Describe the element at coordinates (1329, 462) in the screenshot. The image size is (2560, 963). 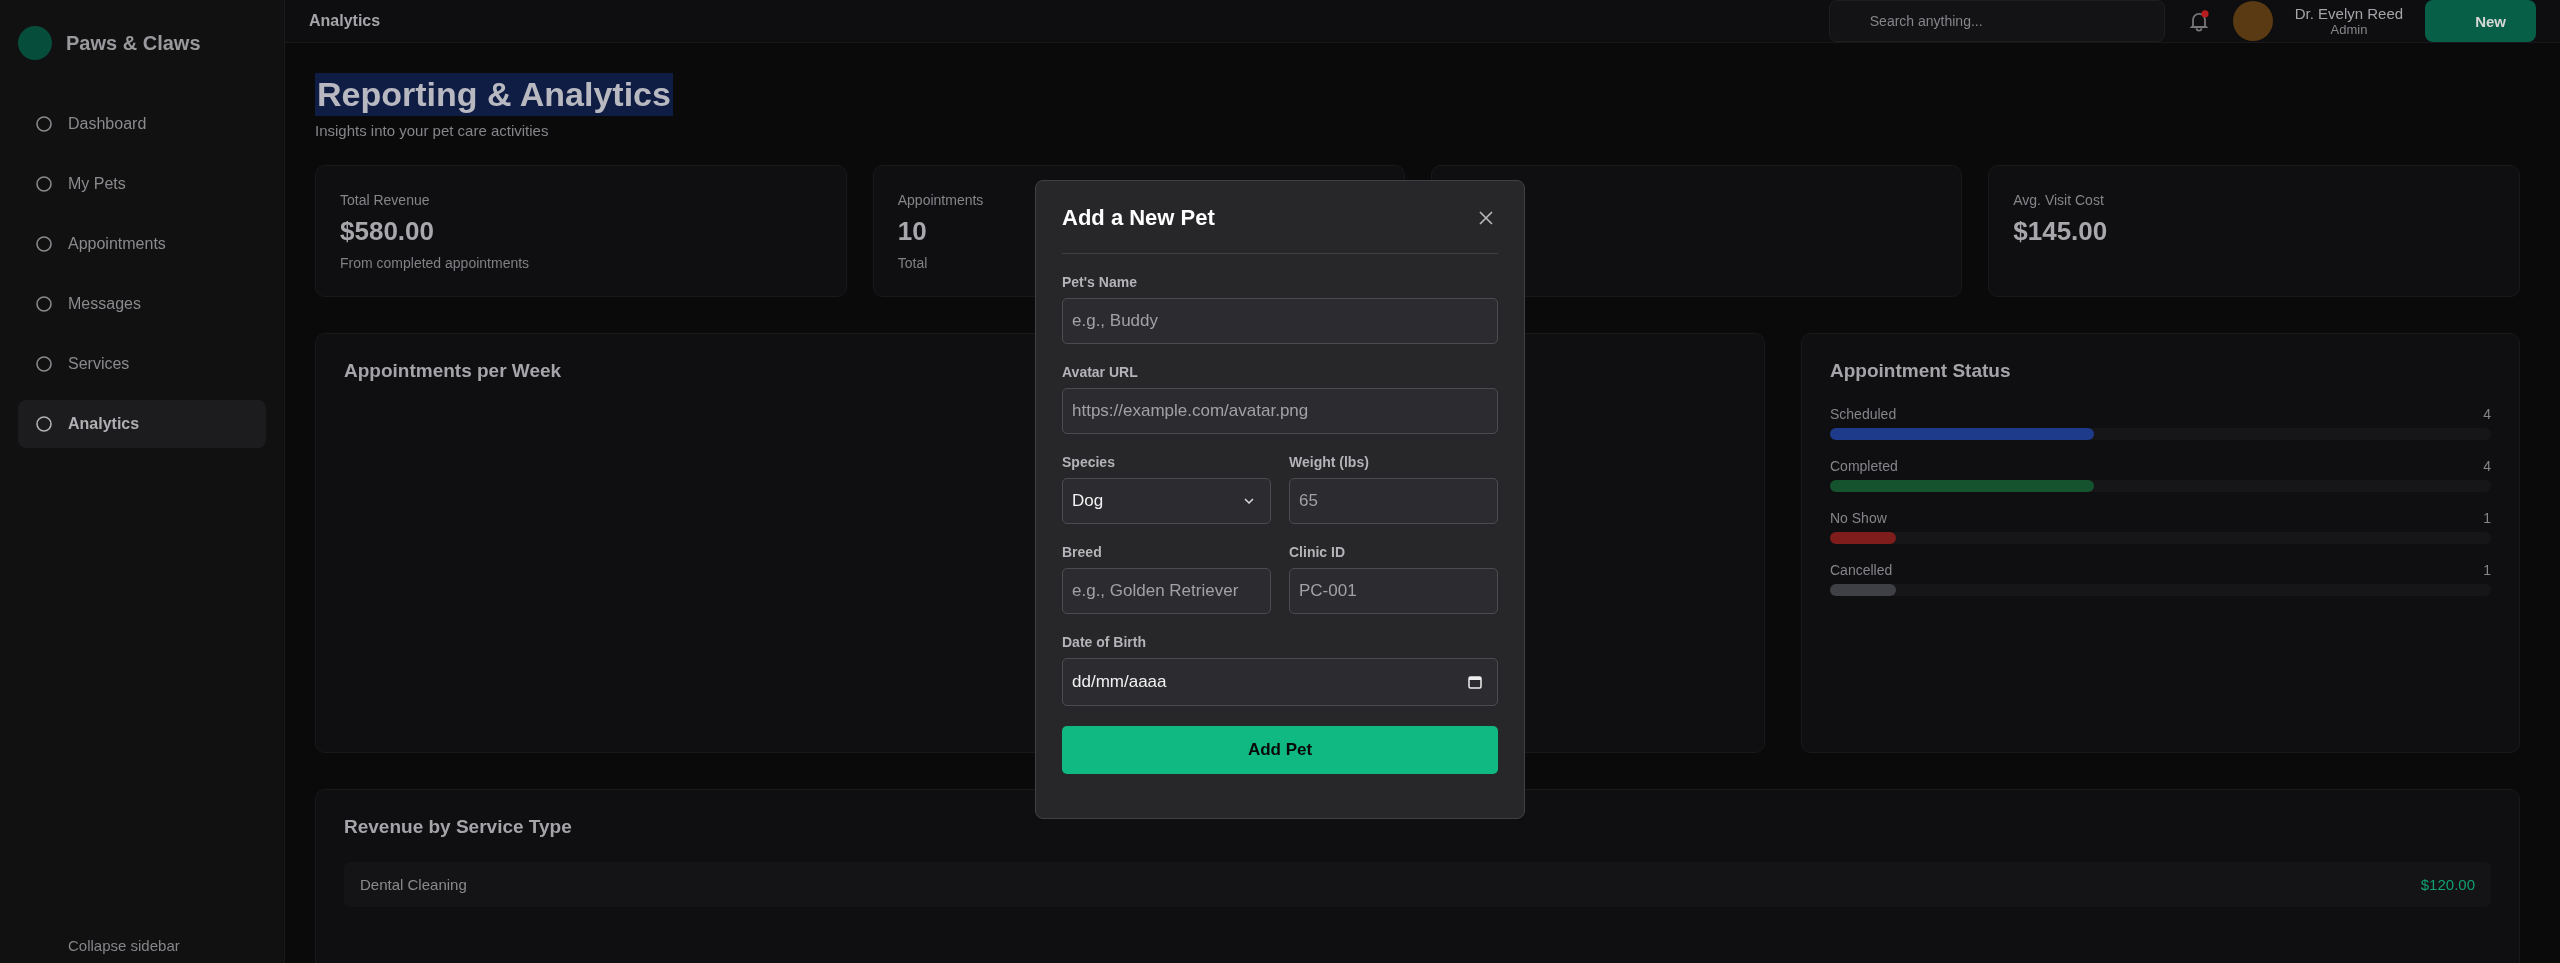
I see `field-label: Weight (lbs)` at that location.